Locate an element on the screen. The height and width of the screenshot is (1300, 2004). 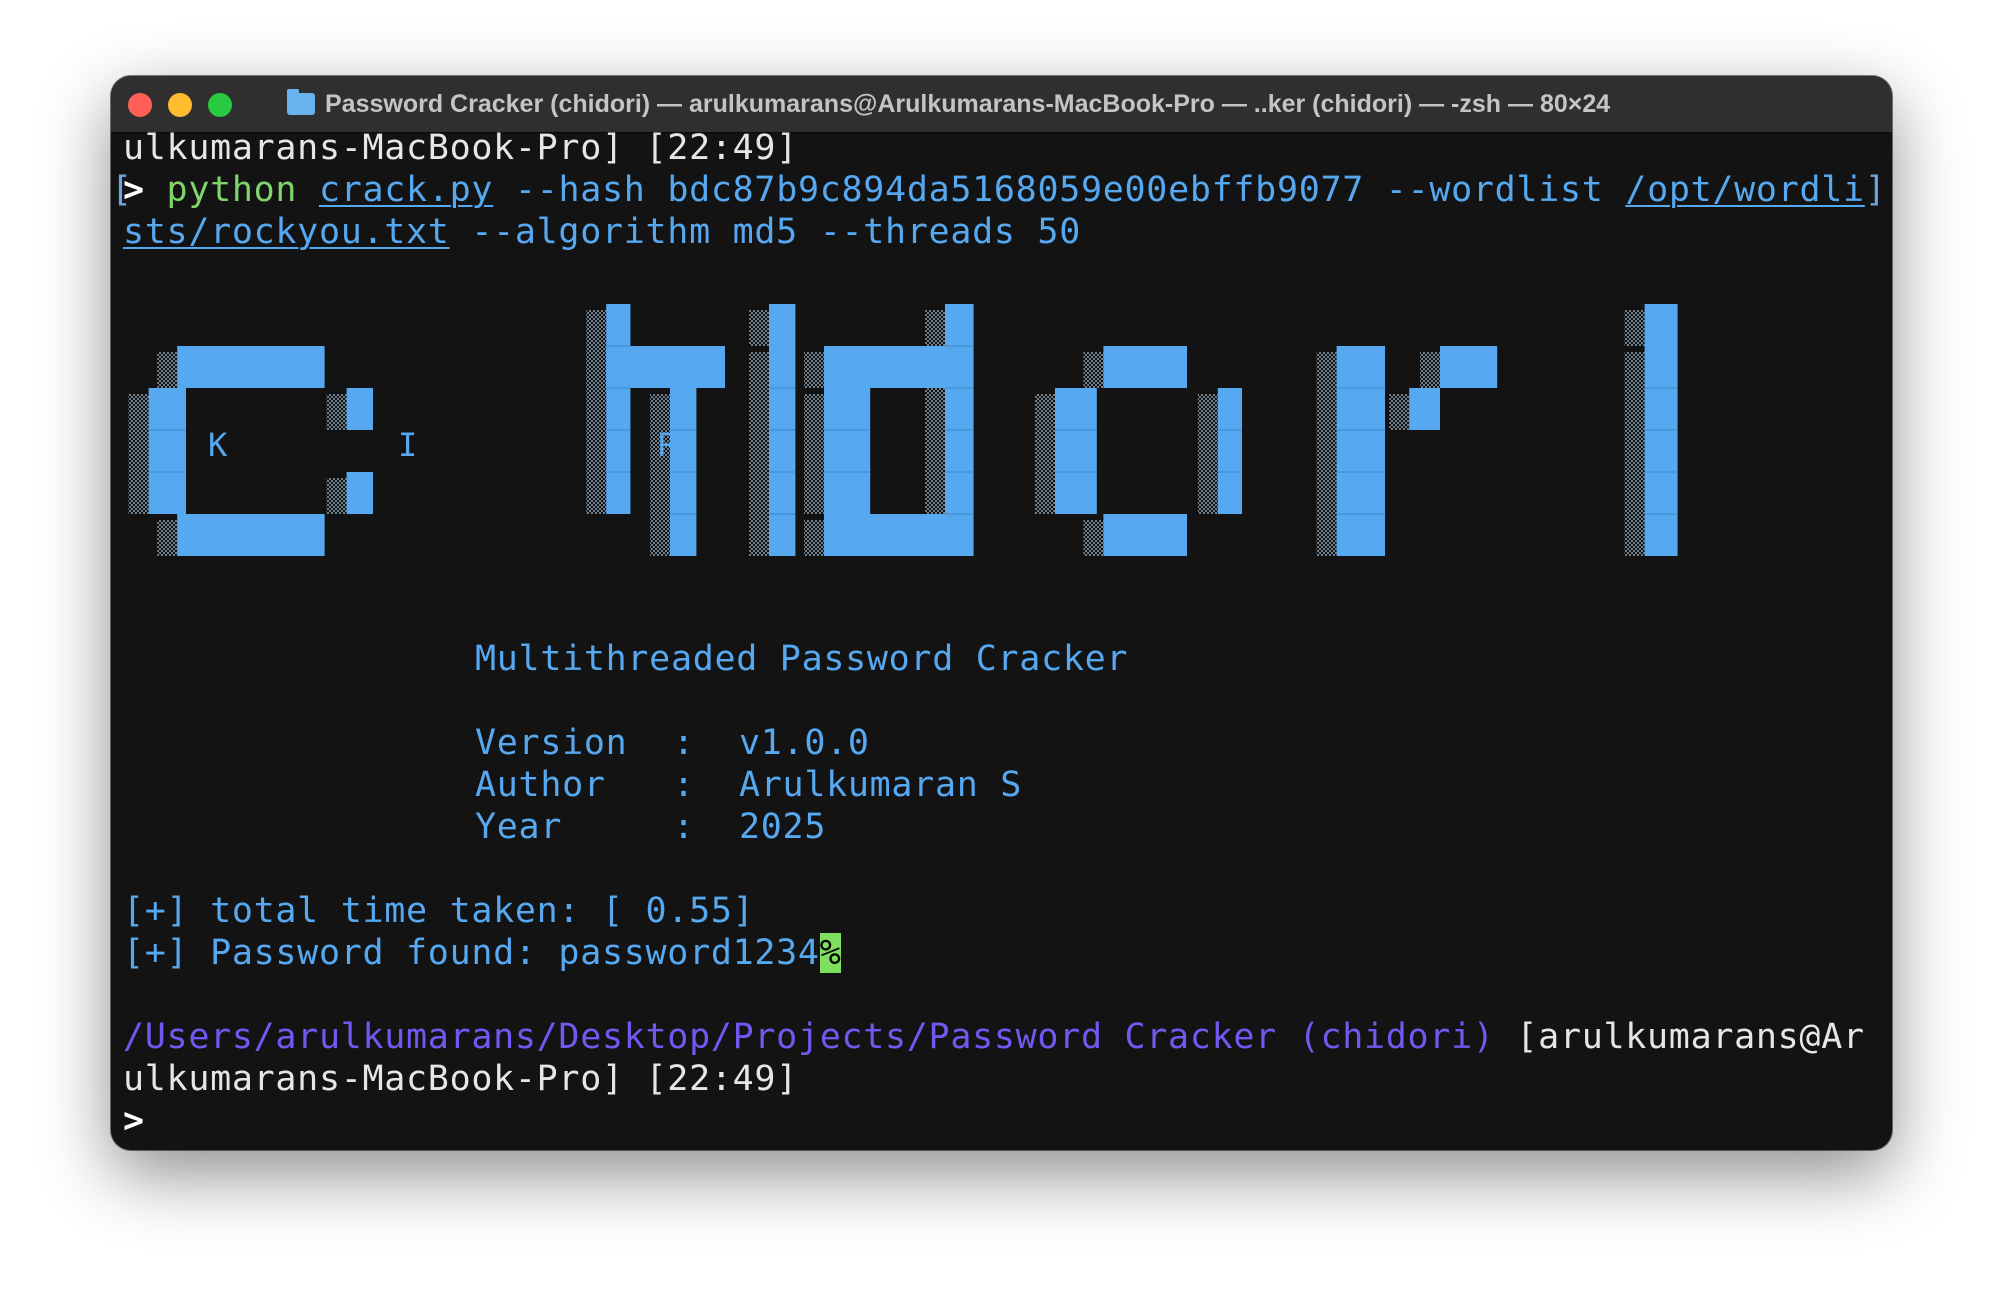
banner-letter: I is located at coordinates (407, 445).